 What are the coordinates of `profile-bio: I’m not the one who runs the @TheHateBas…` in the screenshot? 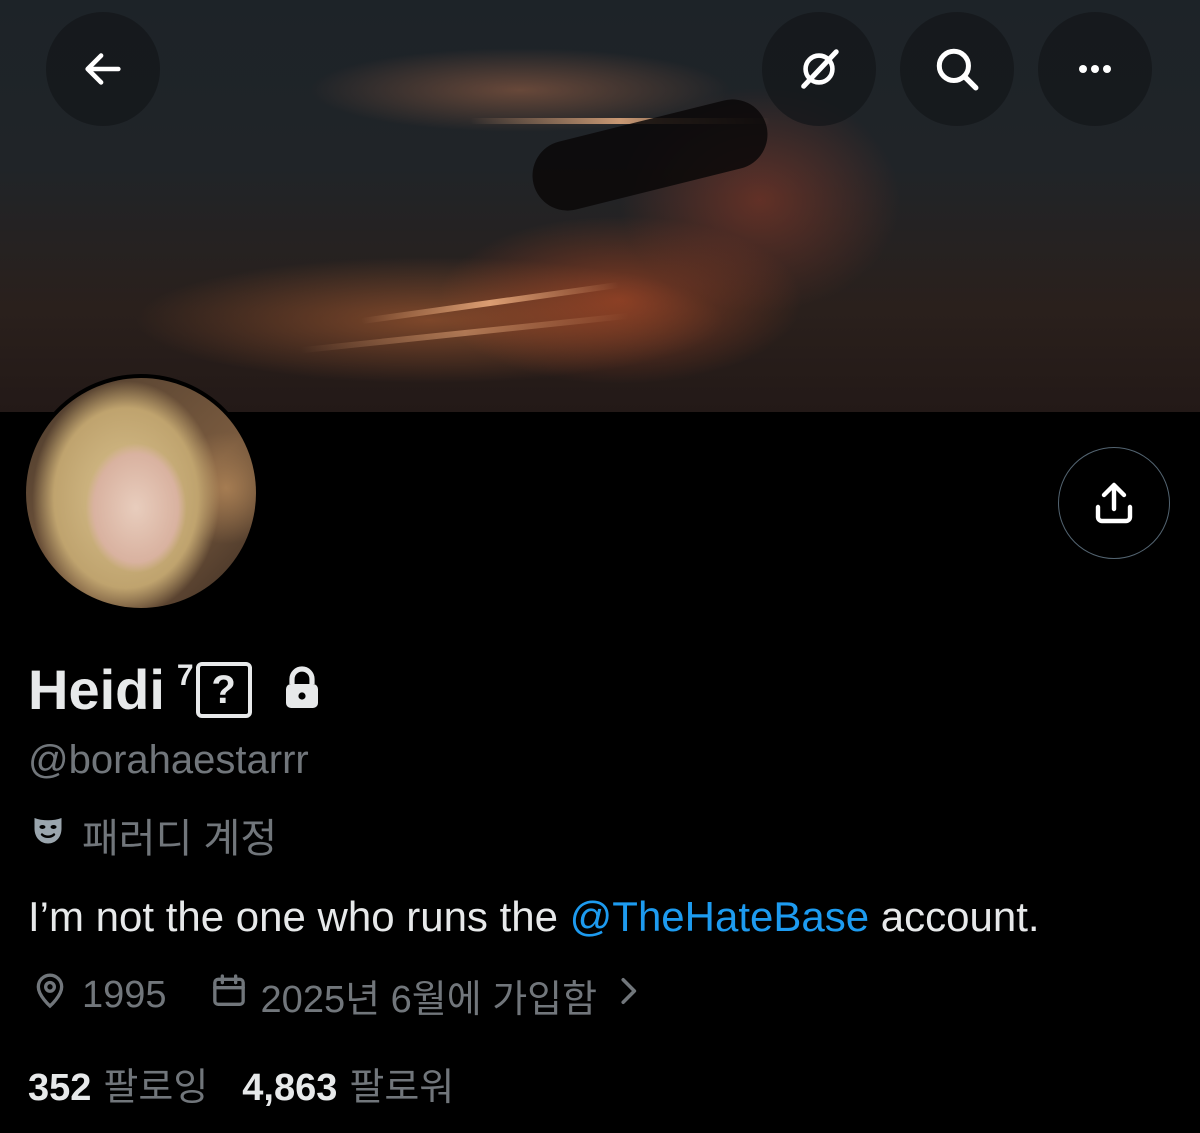 It's located at (534, 917).